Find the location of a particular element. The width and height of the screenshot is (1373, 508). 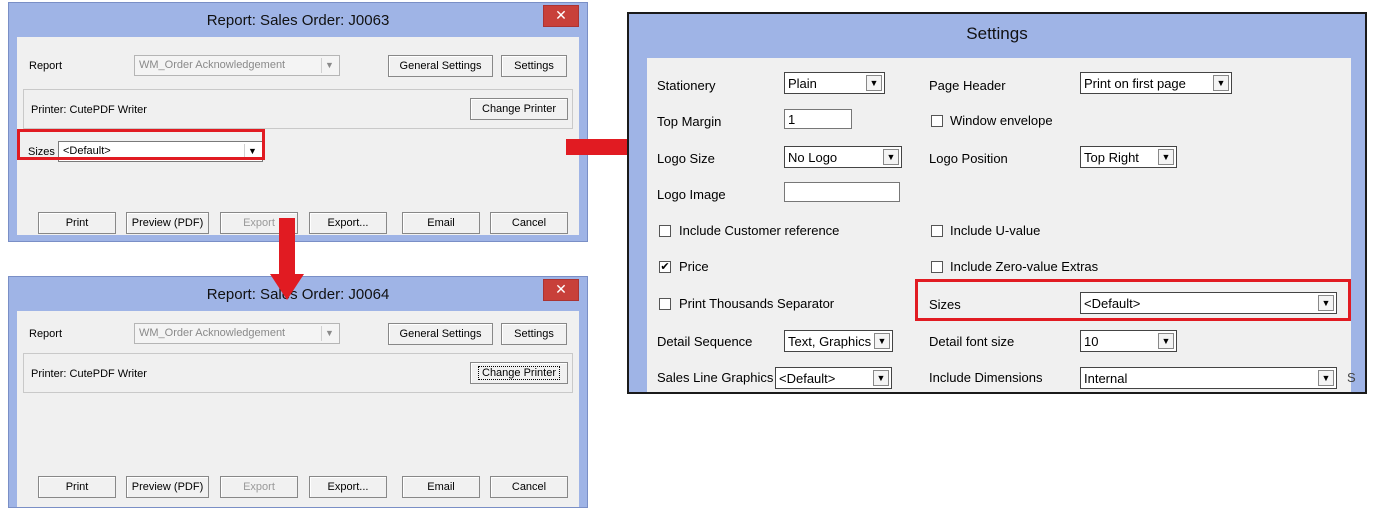

settings-title-bar: Settings is located at coordinates (997, 36).